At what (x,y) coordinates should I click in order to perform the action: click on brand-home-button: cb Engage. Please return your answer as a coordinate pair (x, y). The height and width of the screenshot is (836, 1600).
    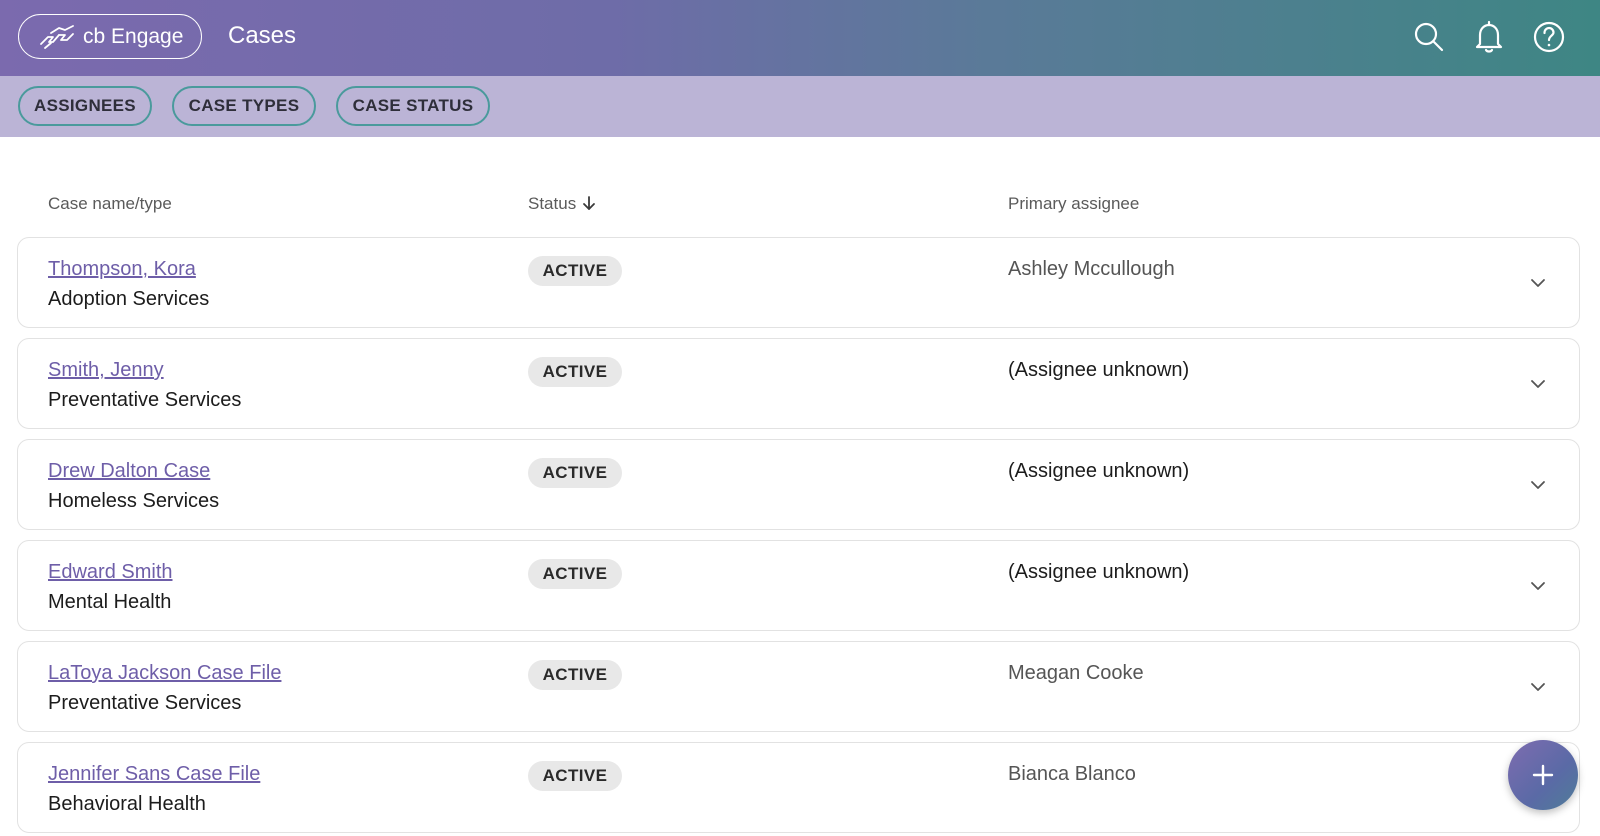
    Looking at the image, I should click on (110, 36).